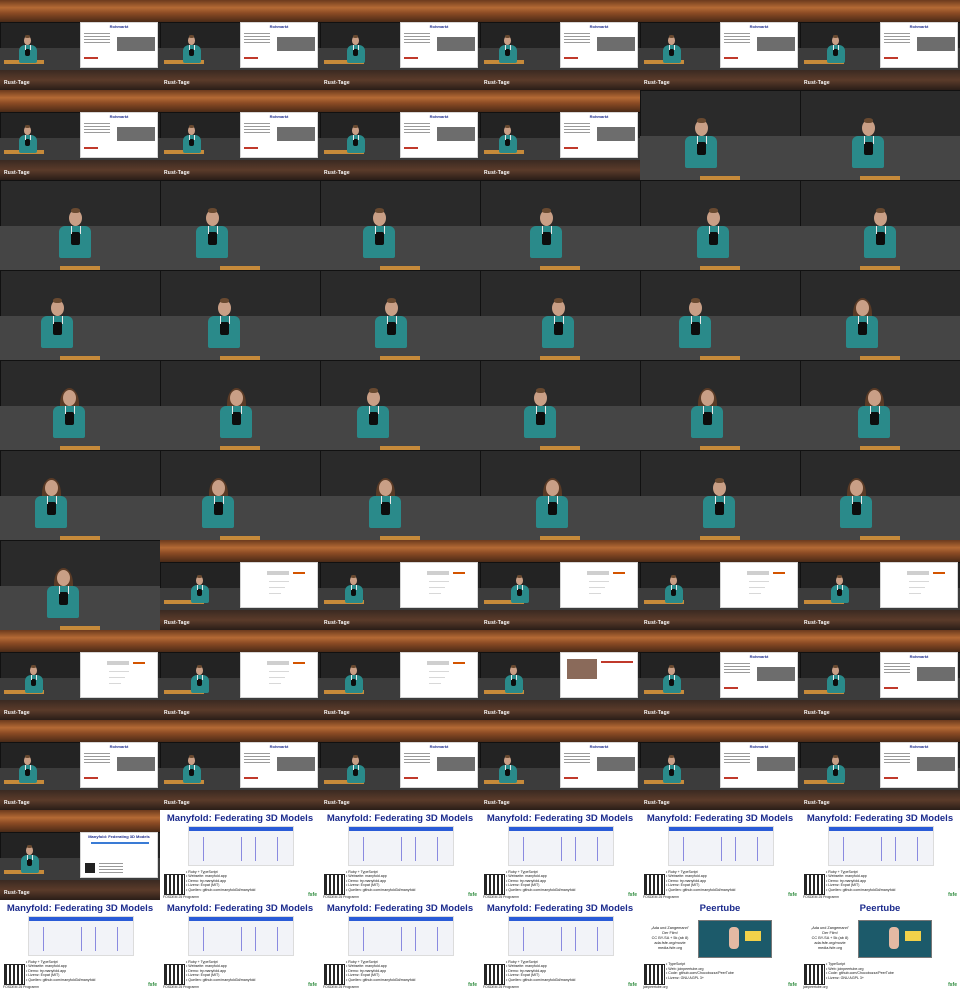  I want to click on video-thumbnail-7: Rust-Tage Rohmarkt, so click(80, 135).